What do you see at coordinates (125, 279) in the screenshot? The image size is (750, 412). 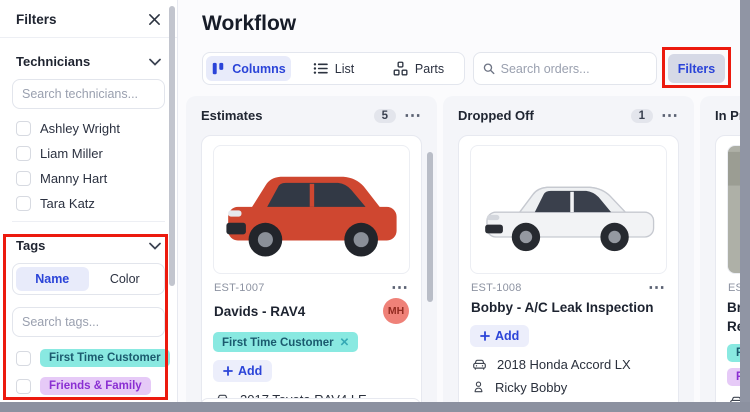 I see `tag-mode-color-tab: Color` at bounding box center [125, 279].